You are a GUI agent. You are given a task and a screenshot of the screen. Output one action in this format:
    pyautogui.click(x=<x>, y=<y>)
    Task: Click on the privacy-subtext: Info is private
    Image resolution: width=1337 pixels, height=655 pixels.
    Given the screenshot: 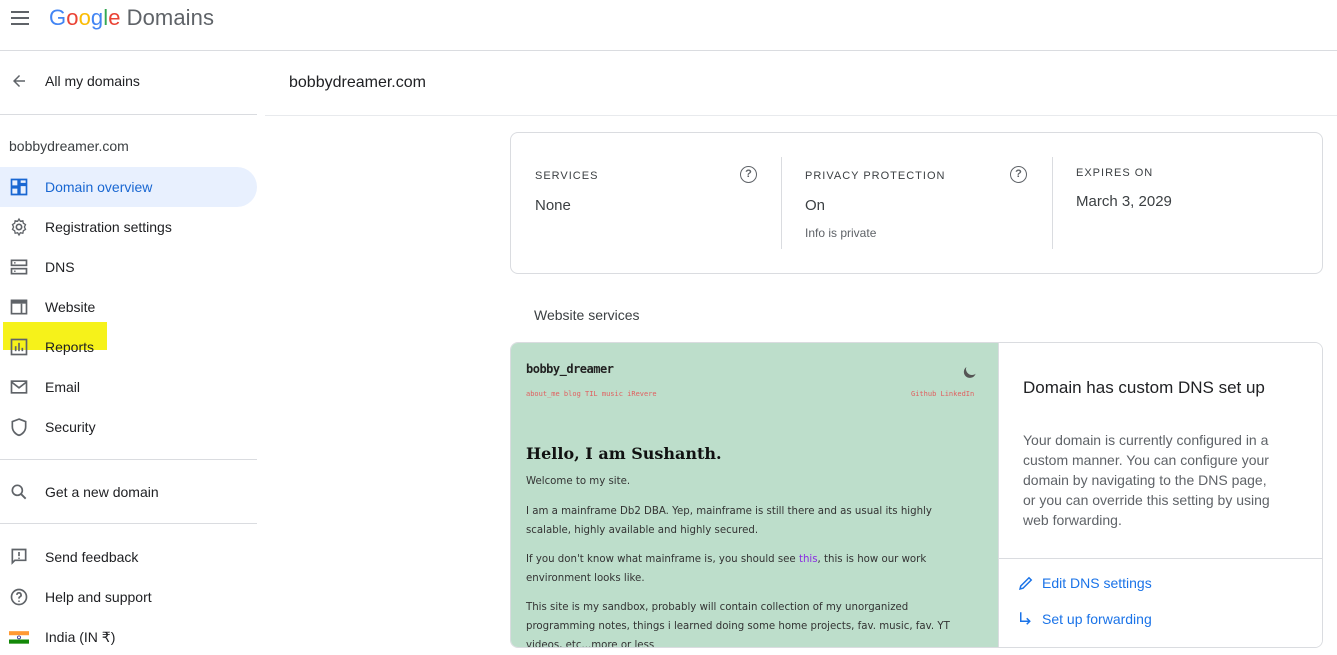 What is the action you would take?
    pyautogui.click(x=841, y=233)
    